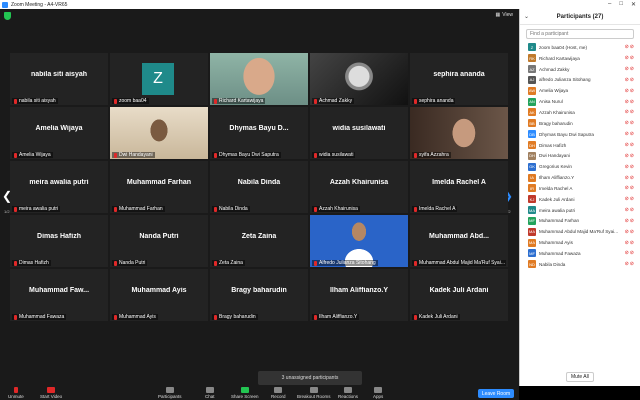  Describe the element at coordinates (580, 221) in the screenshot. I see `participant-row: MF Muhammad Farhan ⊘⊘` at that location.